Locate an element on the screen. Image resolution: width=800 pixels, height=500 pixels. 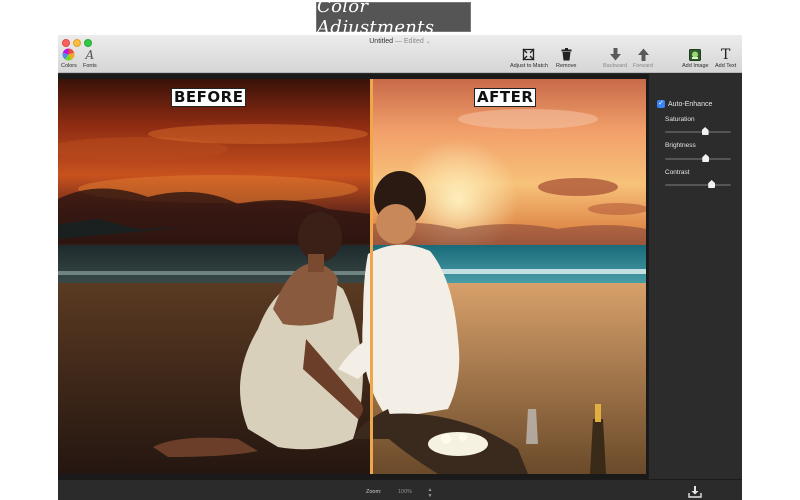
document-title: Untitled — Edited ⌄ is located at coordinates (400, 41).